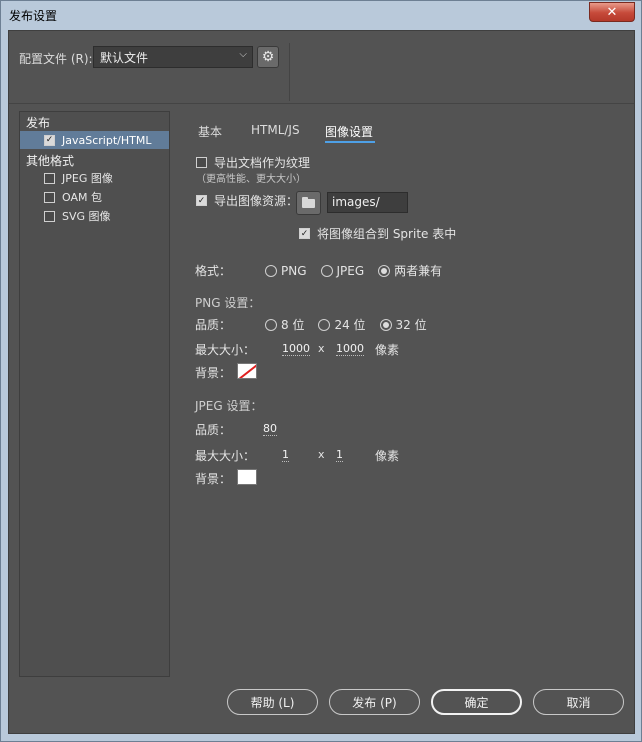  I want to click on export-texture-option: 导出文档作为纹理, so click(253, 162).